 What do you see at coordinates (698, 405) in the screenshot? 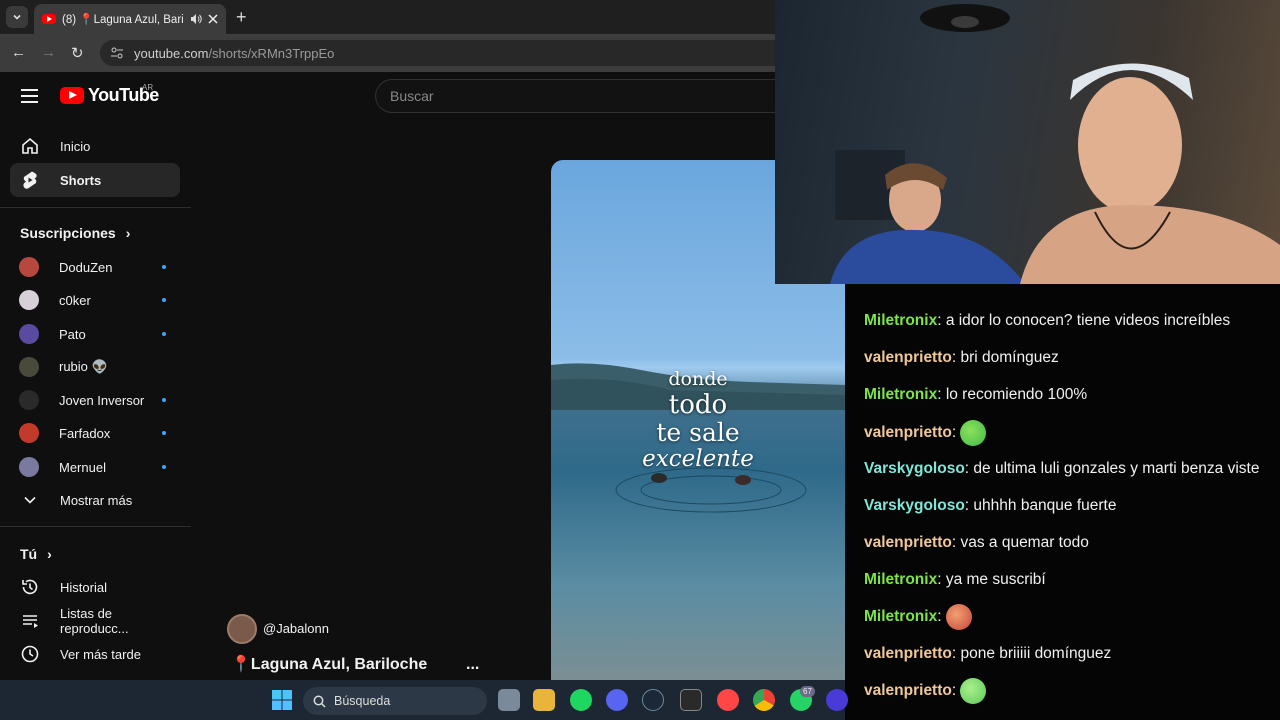
I see `overlay-text-line: todo` at bounding box center [698, 405].